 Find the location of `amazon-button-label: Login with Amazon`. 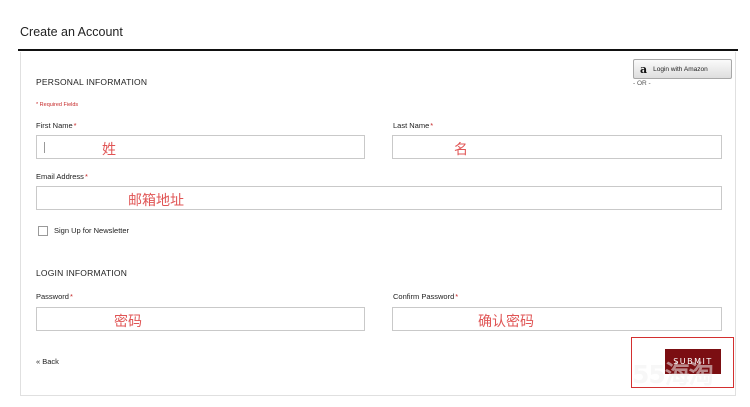

amazon-button-label: Login with Amazon is located at coordinates (680, 69).